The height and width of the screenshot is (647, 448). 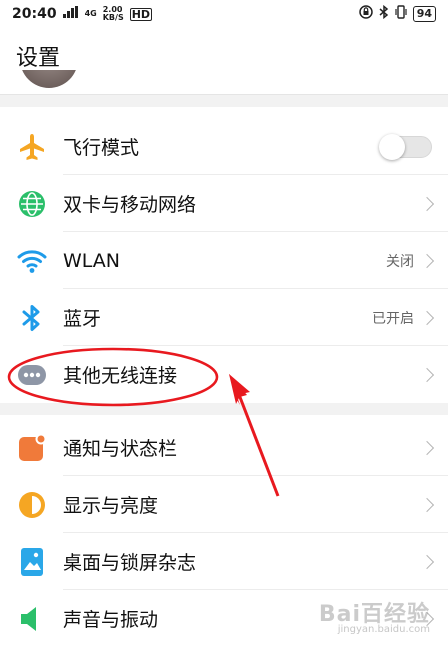 What do you see at coordinates (49, 79) in the screenshot?
I see `avatar` at bounding box center [49, 79].